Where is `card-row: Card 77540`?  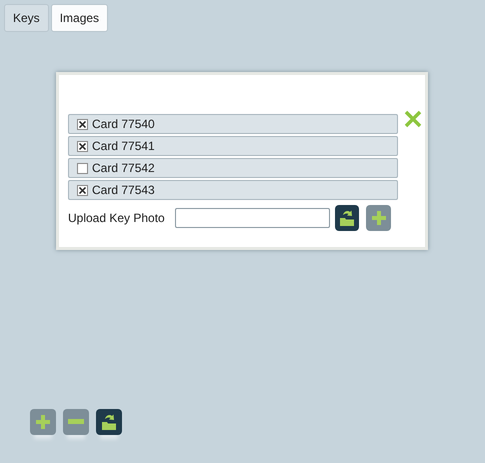 card-row: Card 77540 is located at coordinates (233, 124).